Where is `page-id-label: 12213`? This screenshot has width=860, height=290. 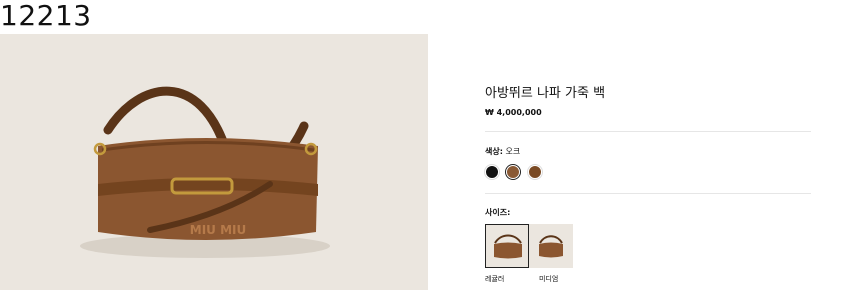
page-id-label: 12213 is located at coordinates (46, 16).